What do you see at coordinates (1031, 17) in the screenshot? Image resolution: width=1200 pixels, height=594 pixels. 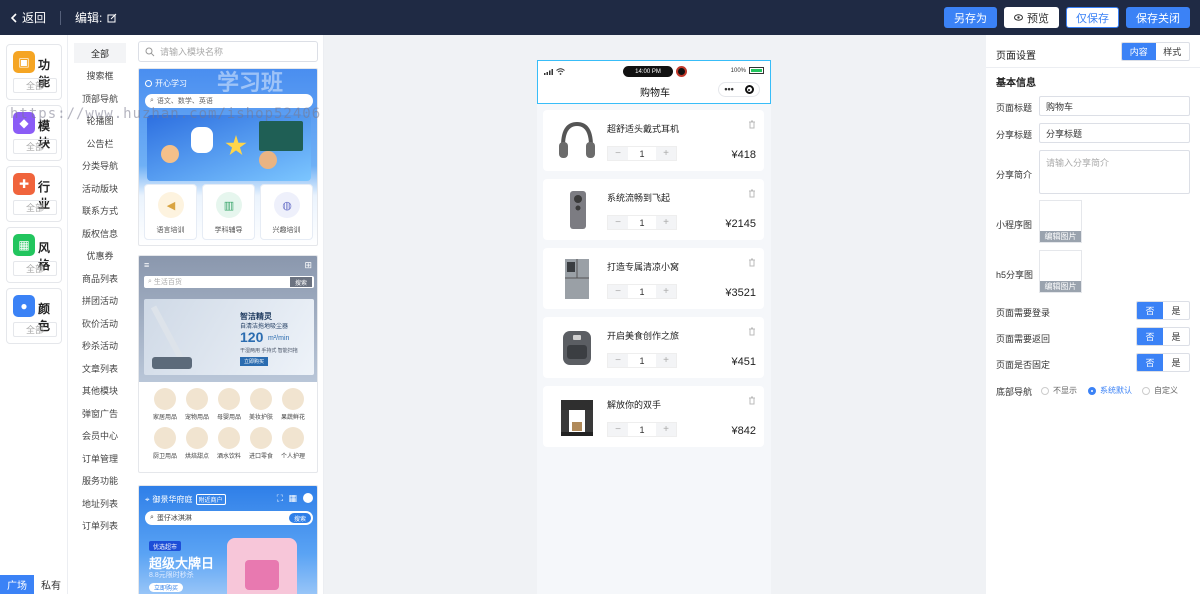 I see `preview-button: 预览` at bounding box center [1031, 17].